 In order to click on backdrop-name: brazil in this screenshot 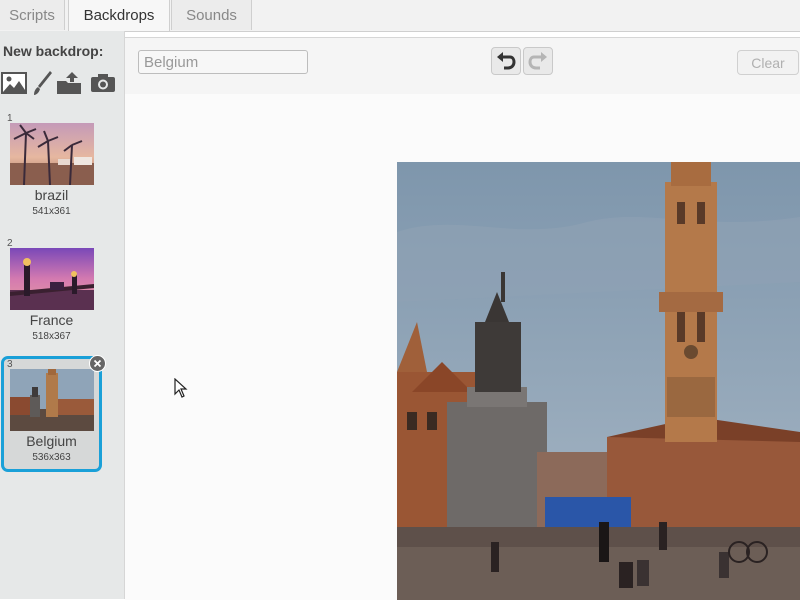, I will do `click(51, 195)`.